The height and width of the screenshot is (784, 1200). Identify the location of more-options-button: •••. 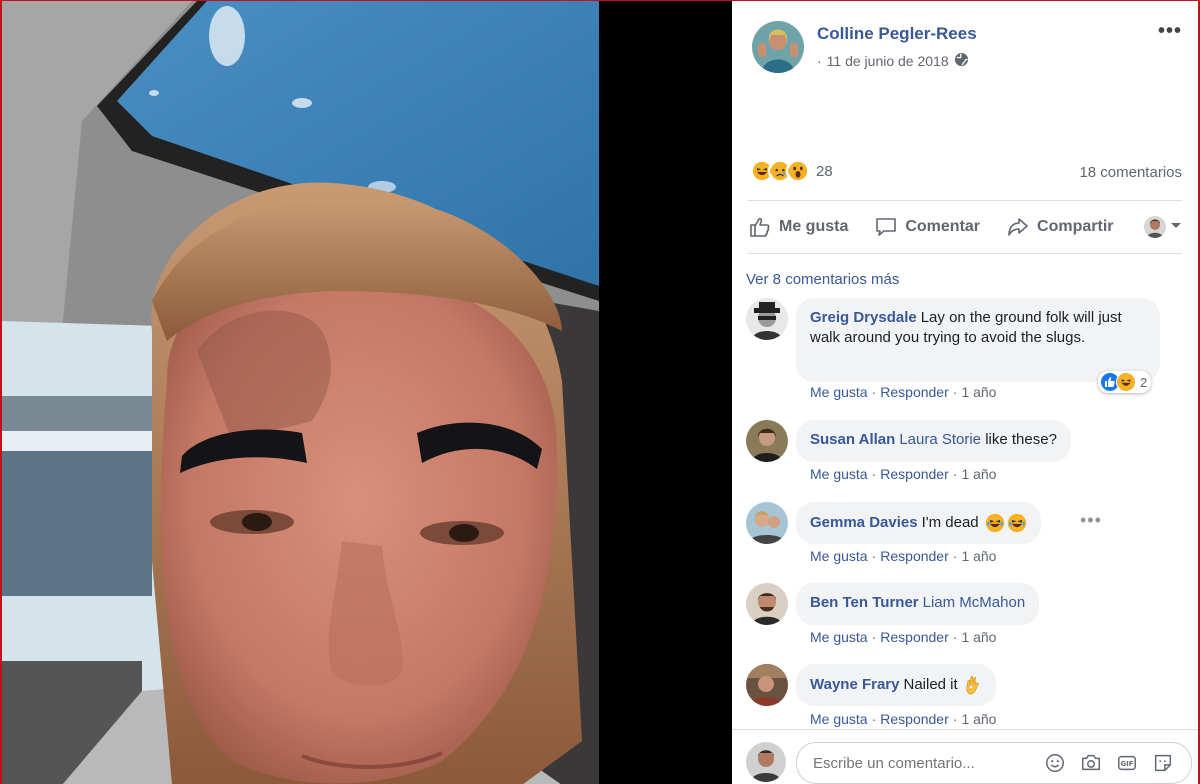
(1170, 31).